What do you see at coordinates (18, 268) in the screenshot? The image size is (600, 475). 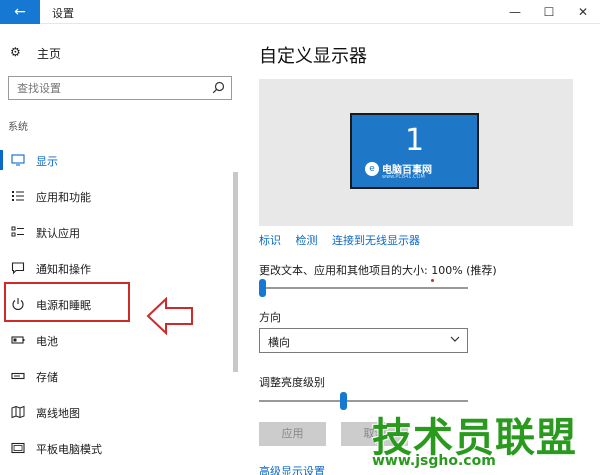 I see `notification-icon` at bounding box center [18, 268].